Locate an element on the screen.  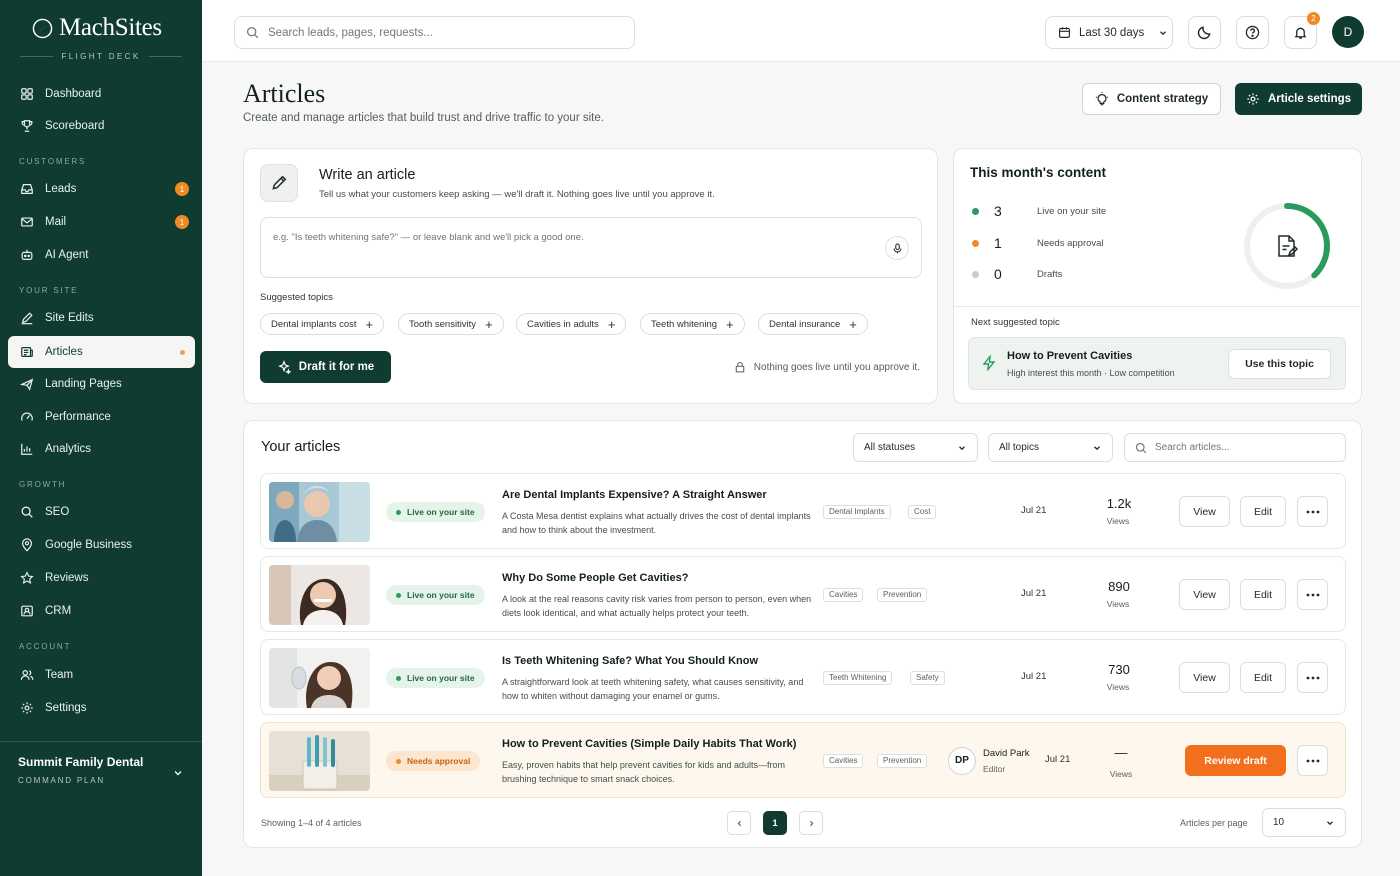
notifications-button: 2 is located at coordinates (1302, 30).